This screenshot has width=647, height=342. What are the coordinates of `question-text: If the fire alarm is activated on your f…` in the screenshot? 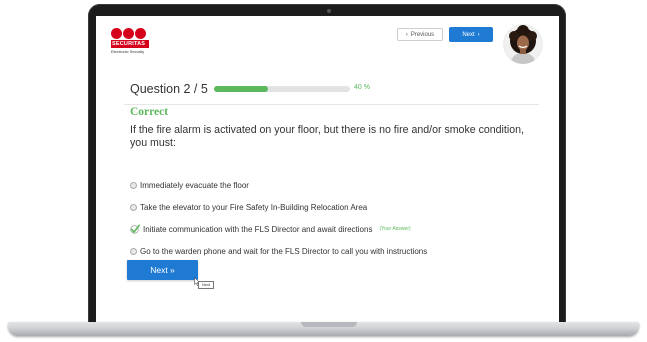 It's located at (327, 136).